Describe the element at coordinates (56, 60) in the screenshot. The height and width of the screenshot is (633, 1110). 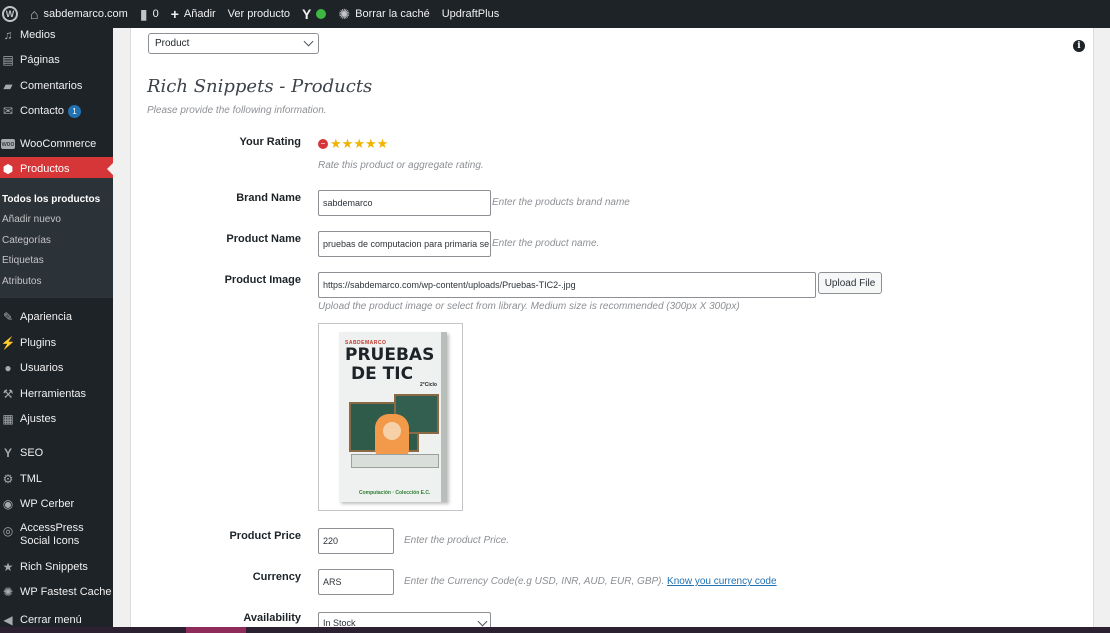
I see `menu-item-pages: ▤ Páginas` at that location.